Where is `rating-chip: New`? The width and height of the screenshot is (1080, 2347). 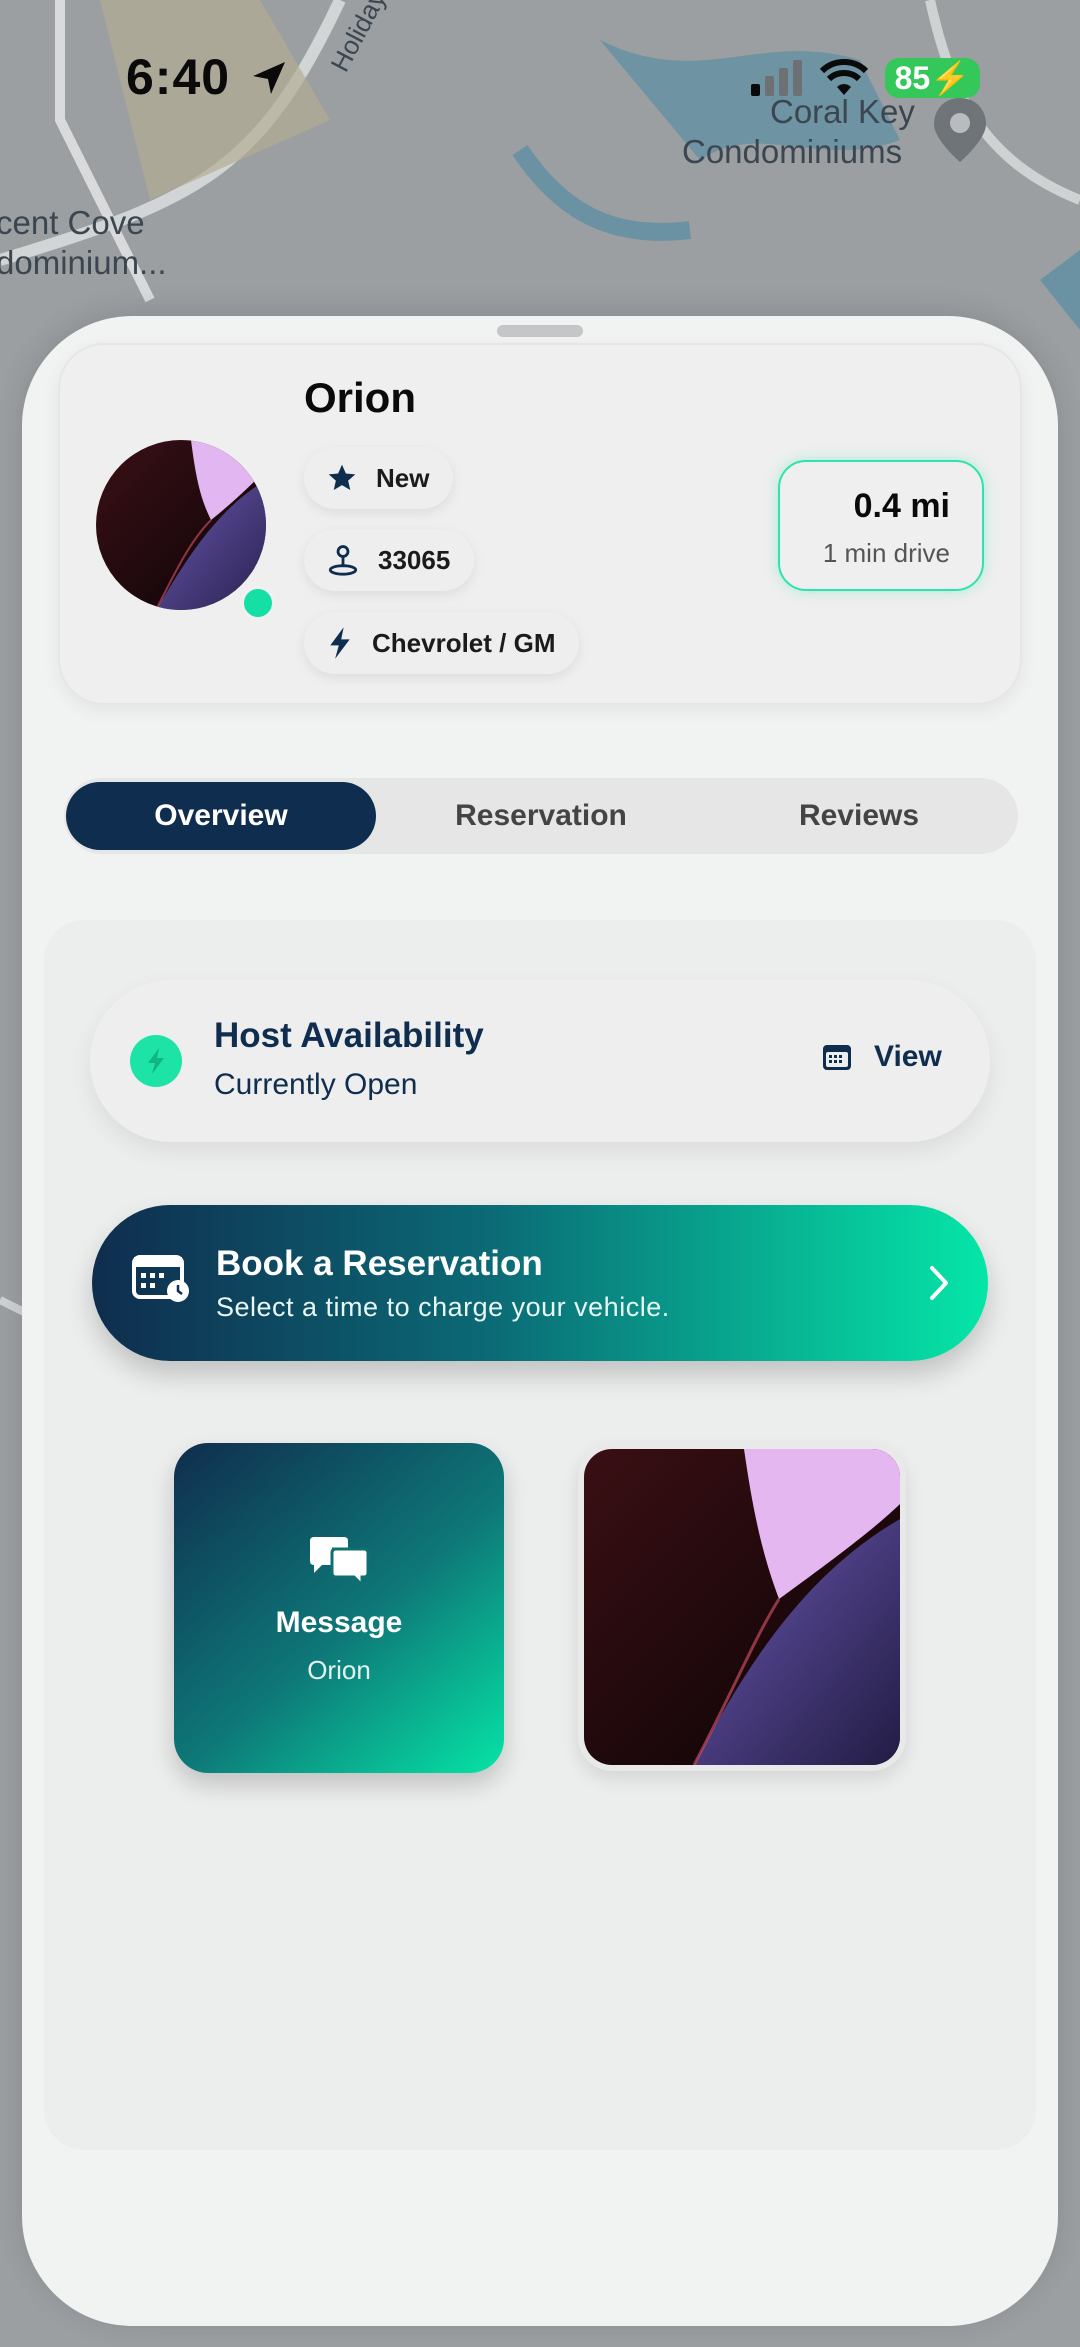 rating-chip: New is located at coordinates (379, 478).